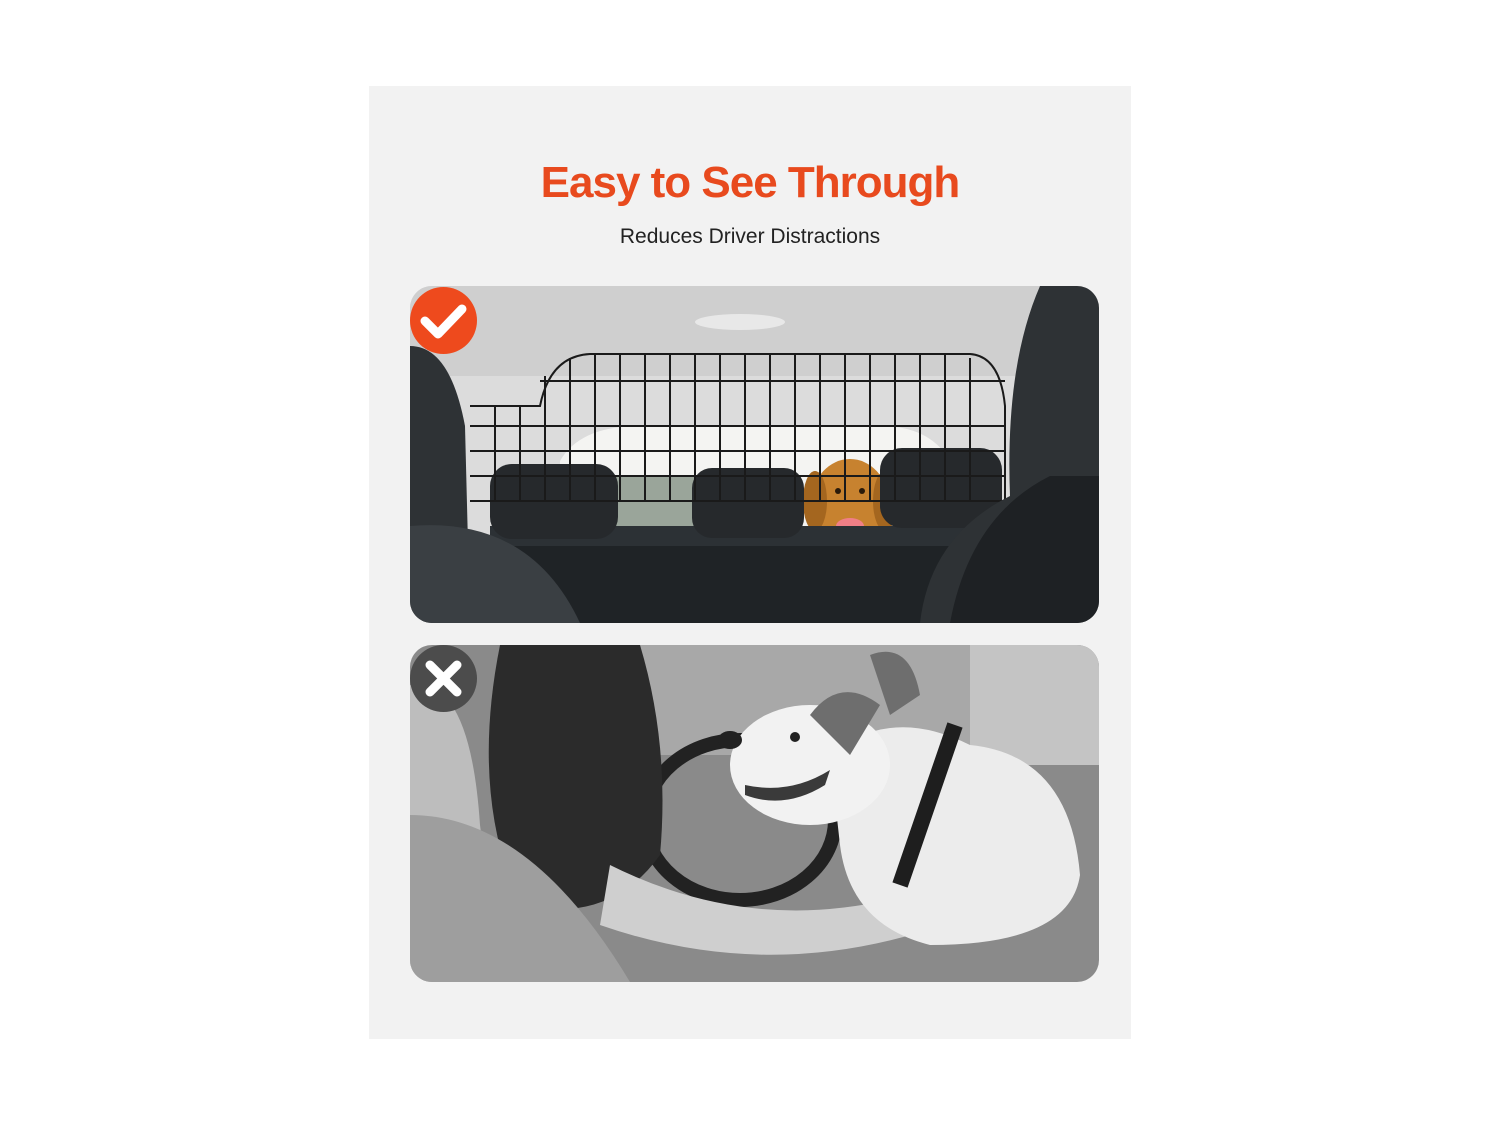  Describe the element at coordinates (750, 236) in the screenshot. I see `page-subtitle: Reduces Driver Distractions` at that location.